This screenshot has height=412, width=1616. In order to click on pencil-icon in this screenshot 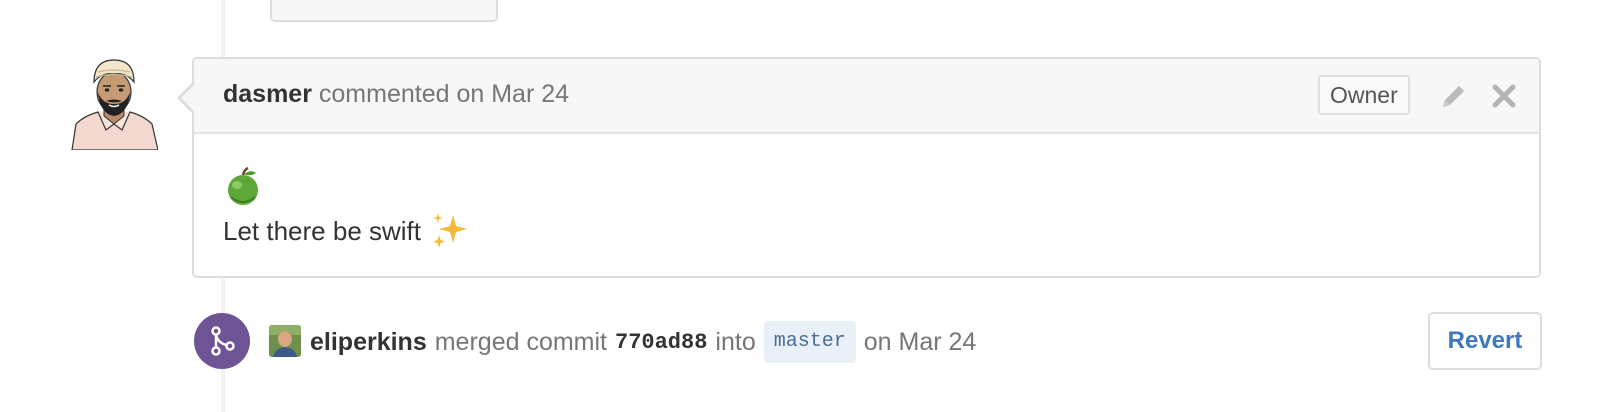, I will do `click(1453, 97)`.